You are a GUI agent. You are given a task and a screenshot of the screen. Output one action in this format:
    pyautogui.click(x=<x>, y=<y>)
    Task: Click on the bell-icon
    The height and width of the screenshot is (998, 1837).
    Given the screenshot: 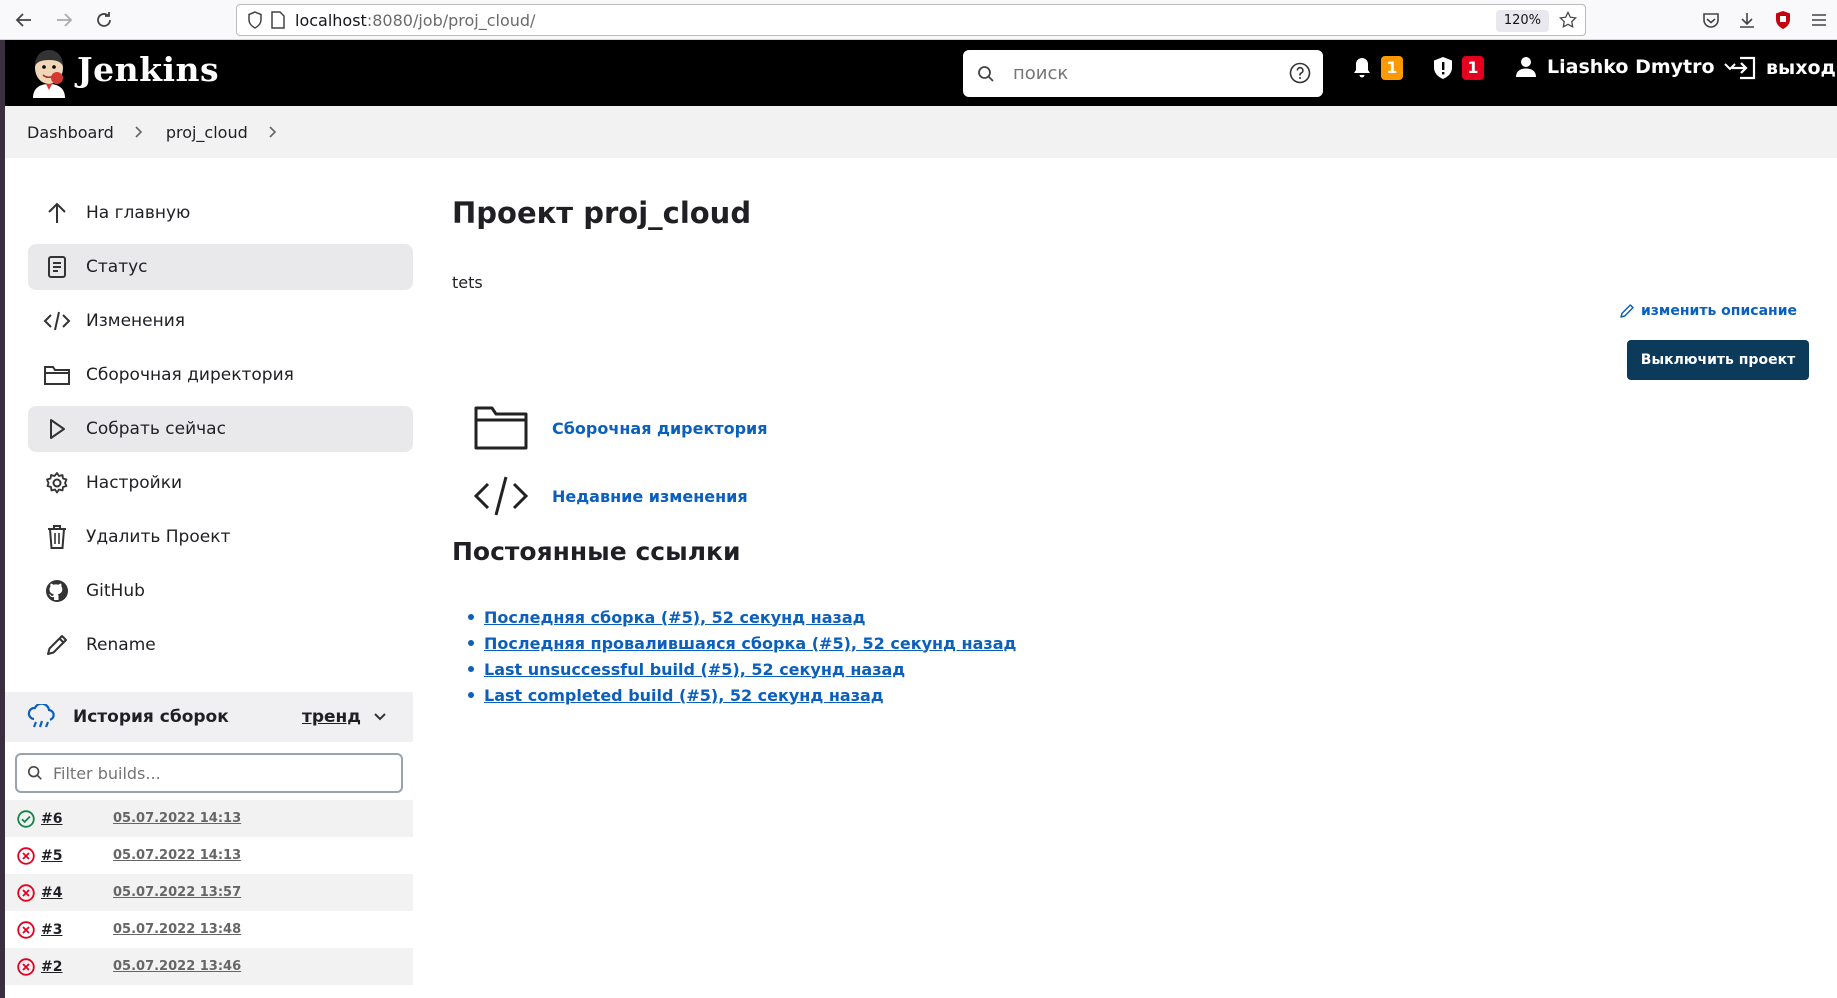 What is the action you would take?
    pyautogui.click(x=1362, y=68)
    